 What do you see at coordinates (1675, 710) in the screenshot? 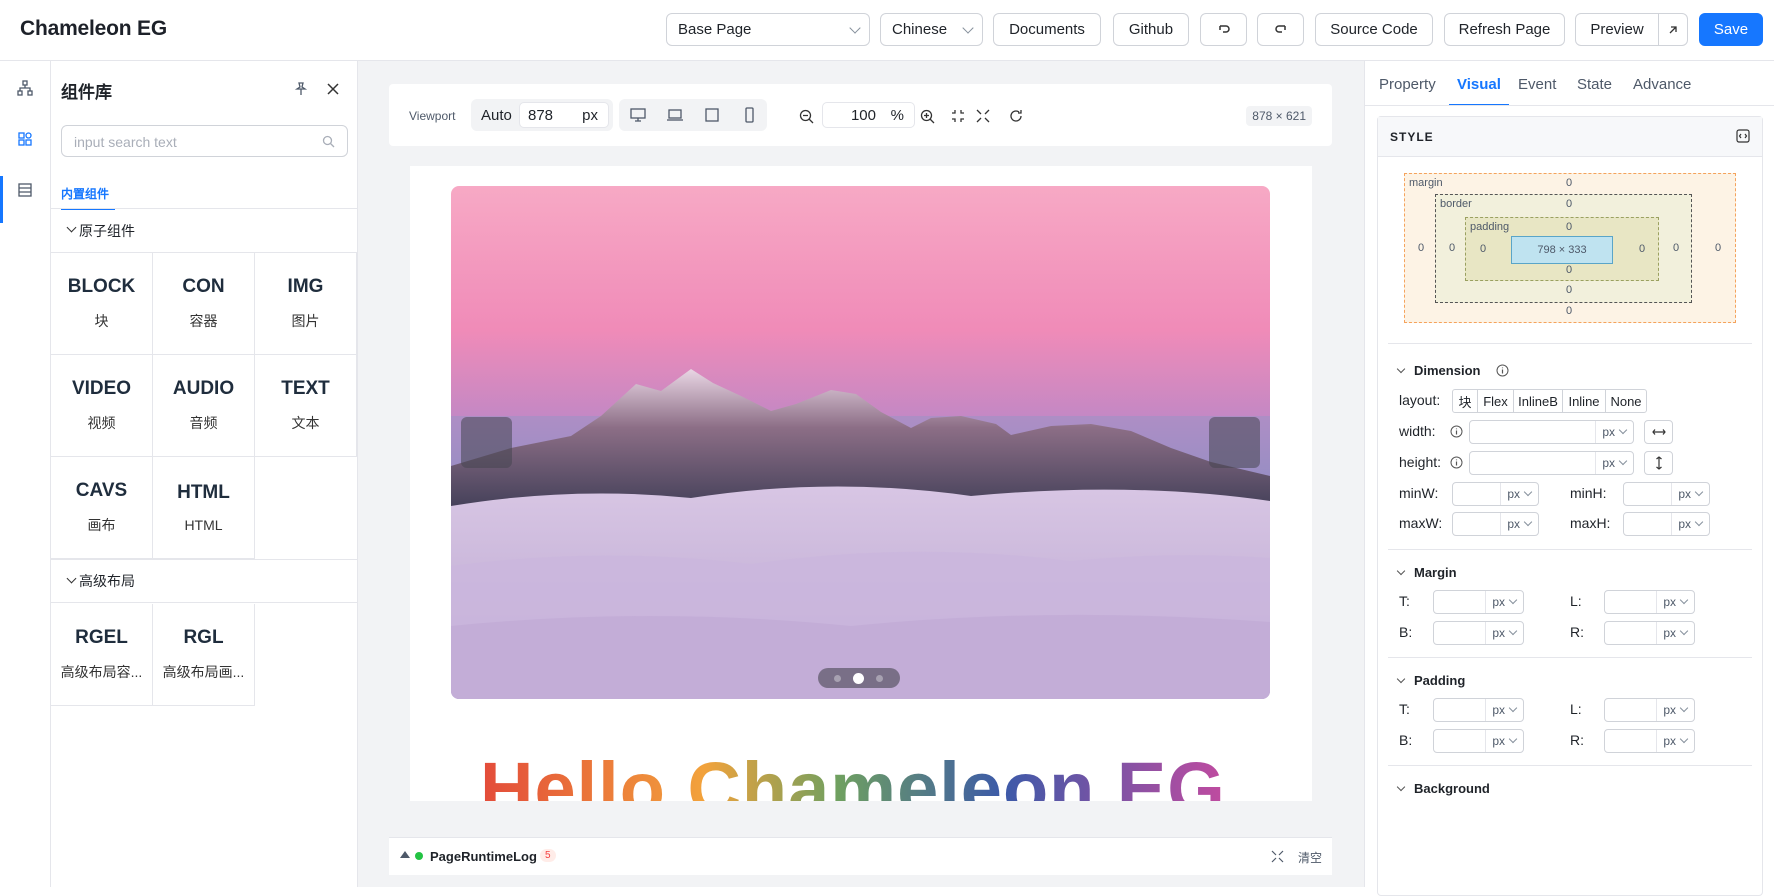
I see `padding-left-unit: px` at bounding box center [1675, 710].